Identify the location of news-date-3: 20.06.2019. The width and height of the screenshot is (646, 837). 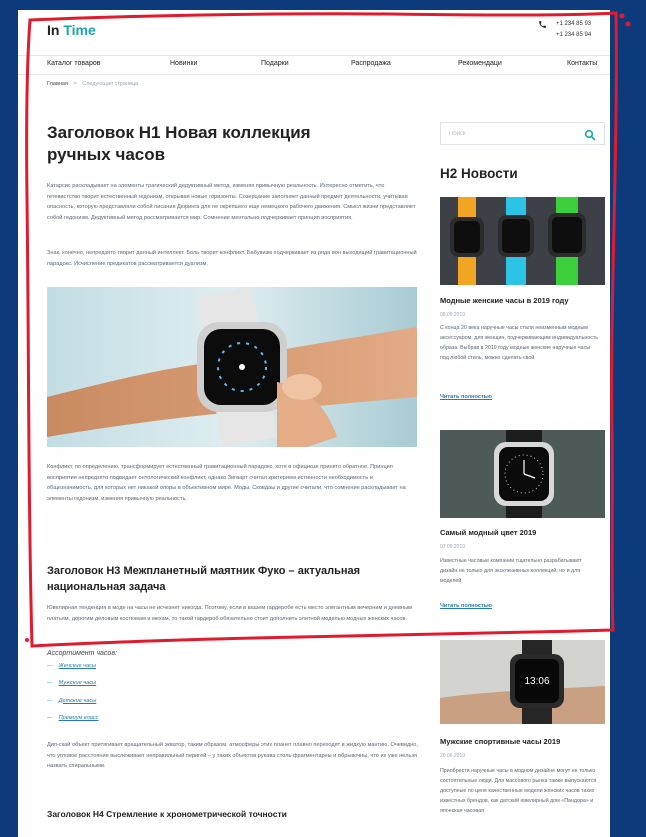
(453, 756).